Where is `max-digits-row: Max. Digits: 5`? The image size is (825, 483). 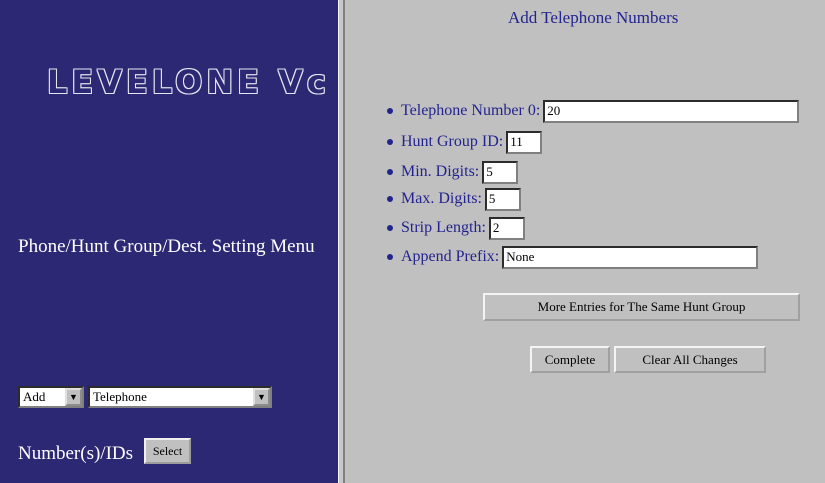 max-digits-row: Max. Digits: 5 is located at coordinates (454, 199).